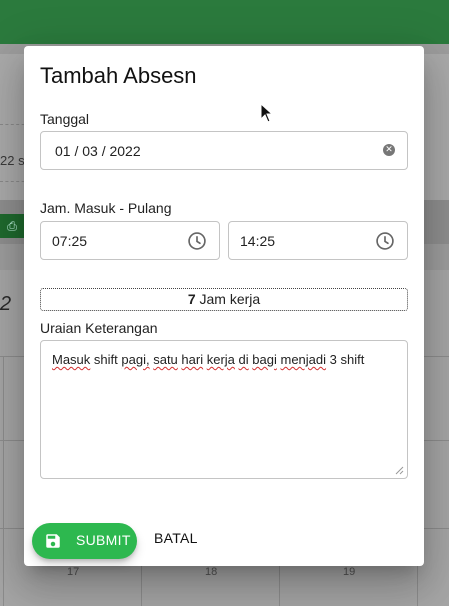  I want to click on jam-masuk-input: 07:25, so click(130, 240).